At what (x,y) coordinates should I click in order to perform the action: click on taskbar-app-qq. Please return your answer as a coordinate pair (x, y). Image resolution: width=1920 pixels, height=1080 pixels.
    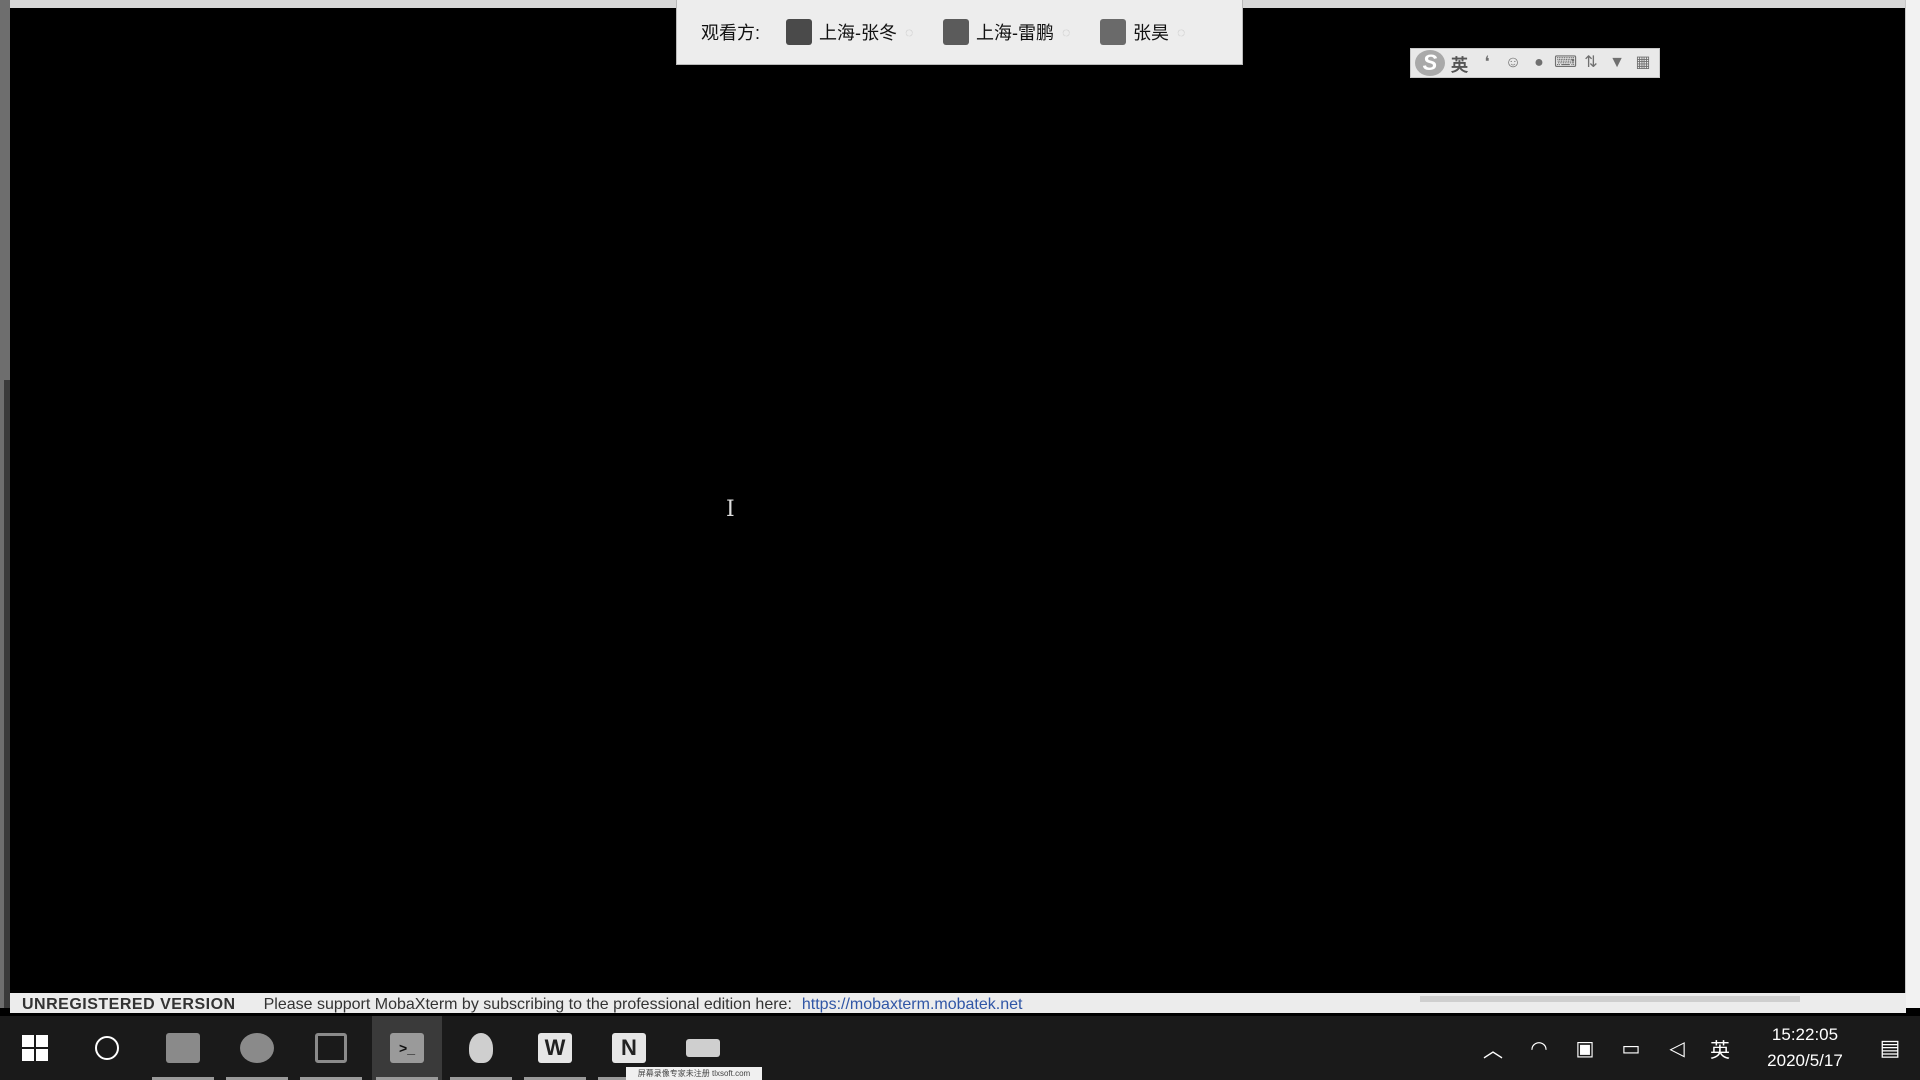
    Looking at the image, I should click on (481, 1048).